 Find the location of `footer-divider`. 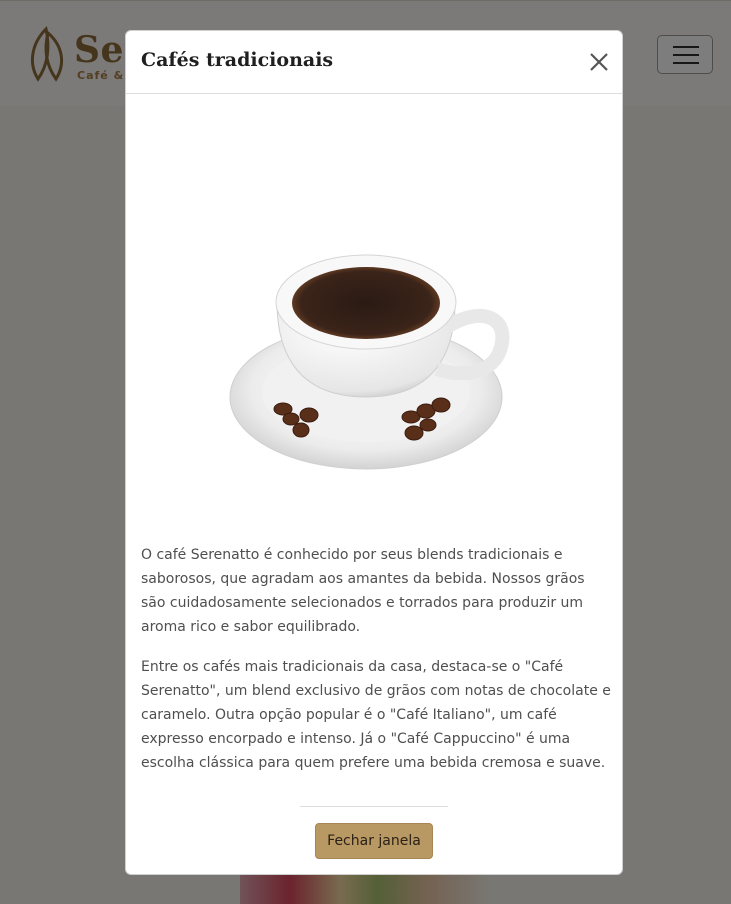

footer-divider is located at coordinates (374, 806).